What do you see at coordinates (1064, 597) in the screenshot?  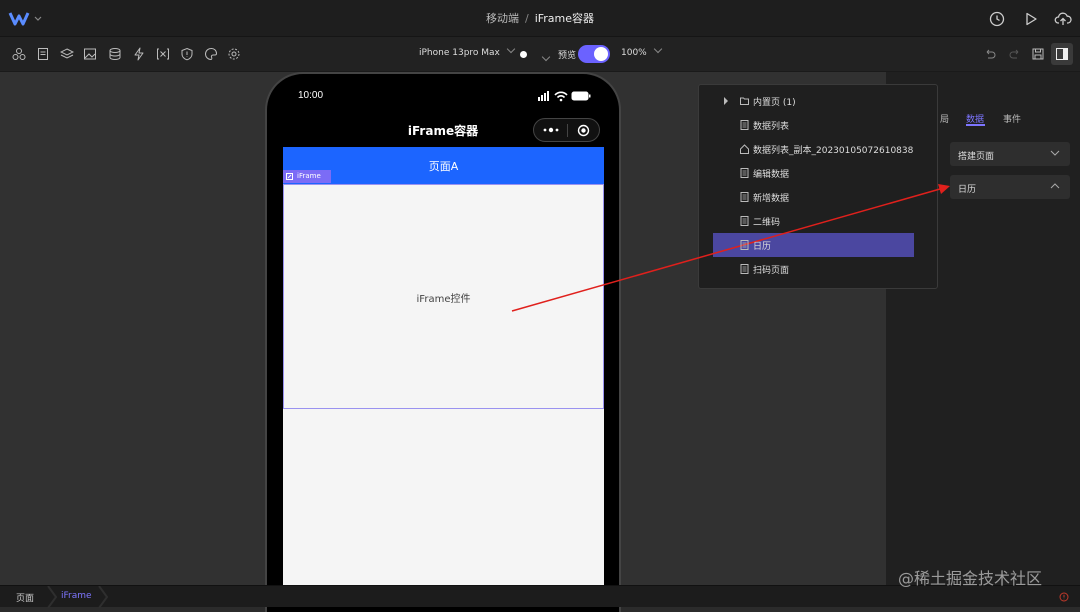 I see `error-icon` at bounding box center [1064, 597].